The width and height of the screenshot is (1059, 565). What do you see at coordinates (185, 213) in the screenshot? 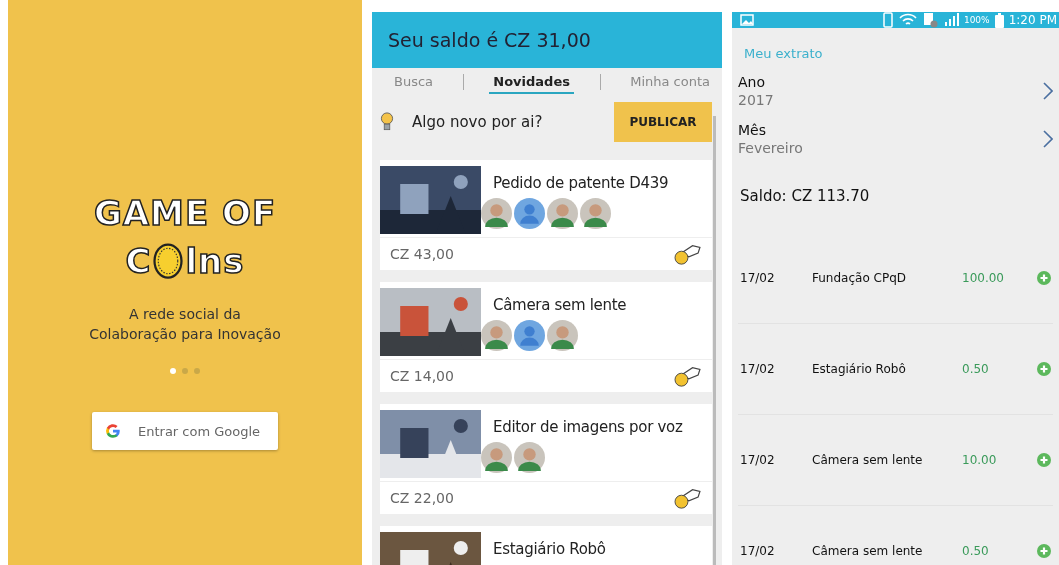
I see `logo-text: GAME OF` at bounding box center [185, 213].